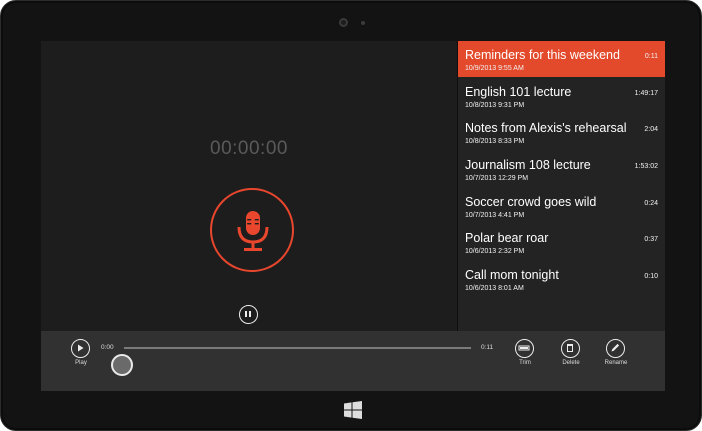 The height and width of the screenshot is (431, 702). What do you see at coordinates (249, 148) in the screenshot?
I see `record-timer: 00:00:00` at bounding box center [249, 148].